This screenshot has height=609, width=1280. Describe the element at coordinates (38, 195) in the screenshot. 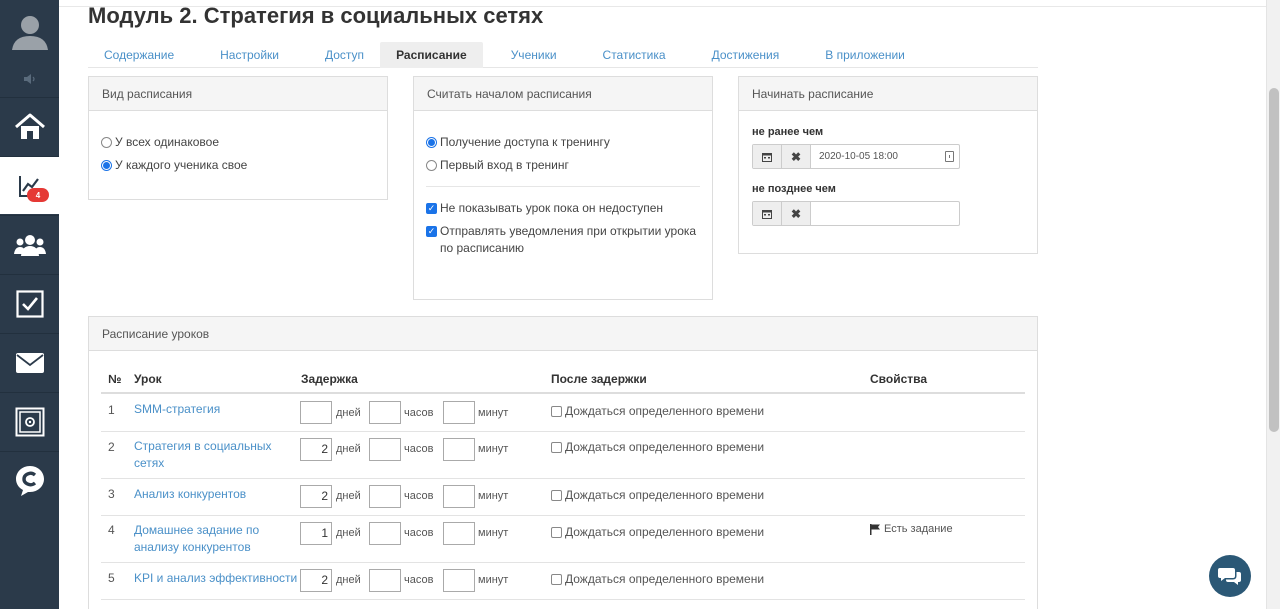

I see `notification-badge: 4` at that location.